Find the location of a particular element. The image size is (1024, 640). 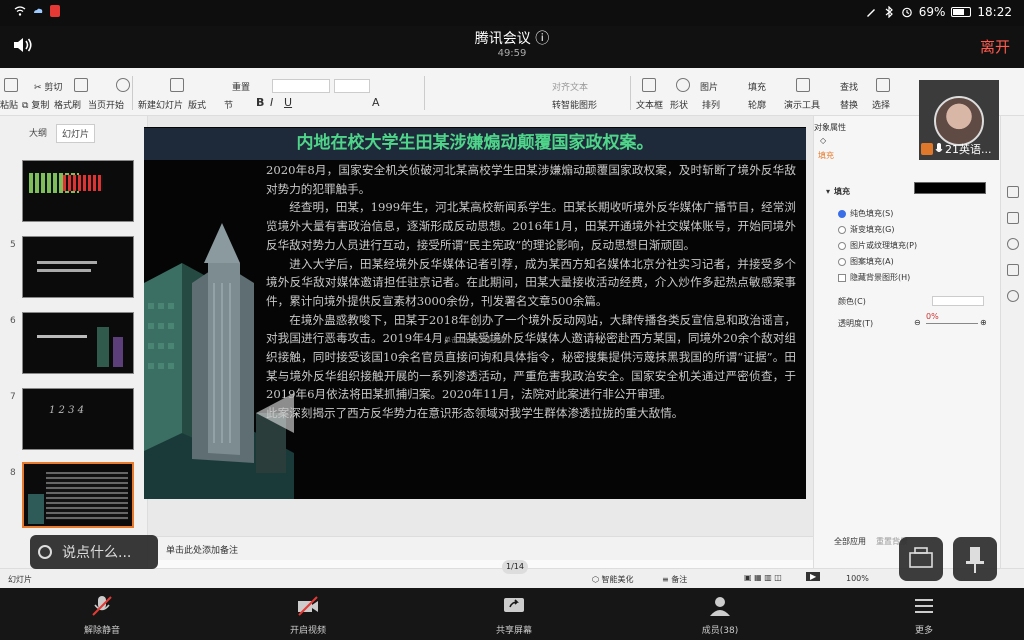

fill-section-label: ▾ 填充 is located at coordinates (838, 191).